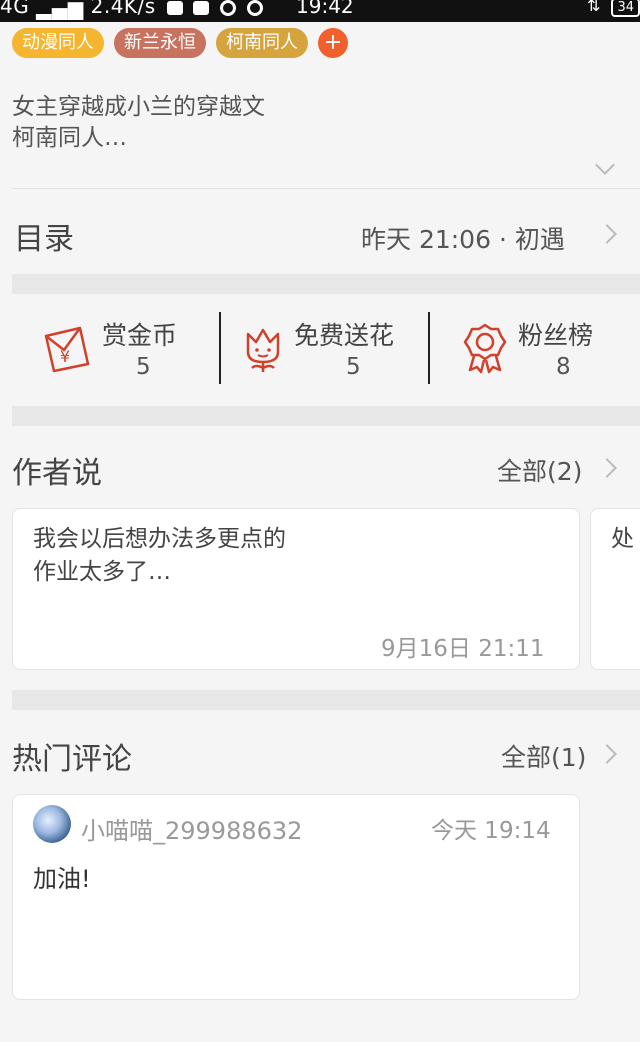 This screenshot has width=640, height=1042. I want to click on catalog-update-time: 昨天 21:06, so click(426, 239).